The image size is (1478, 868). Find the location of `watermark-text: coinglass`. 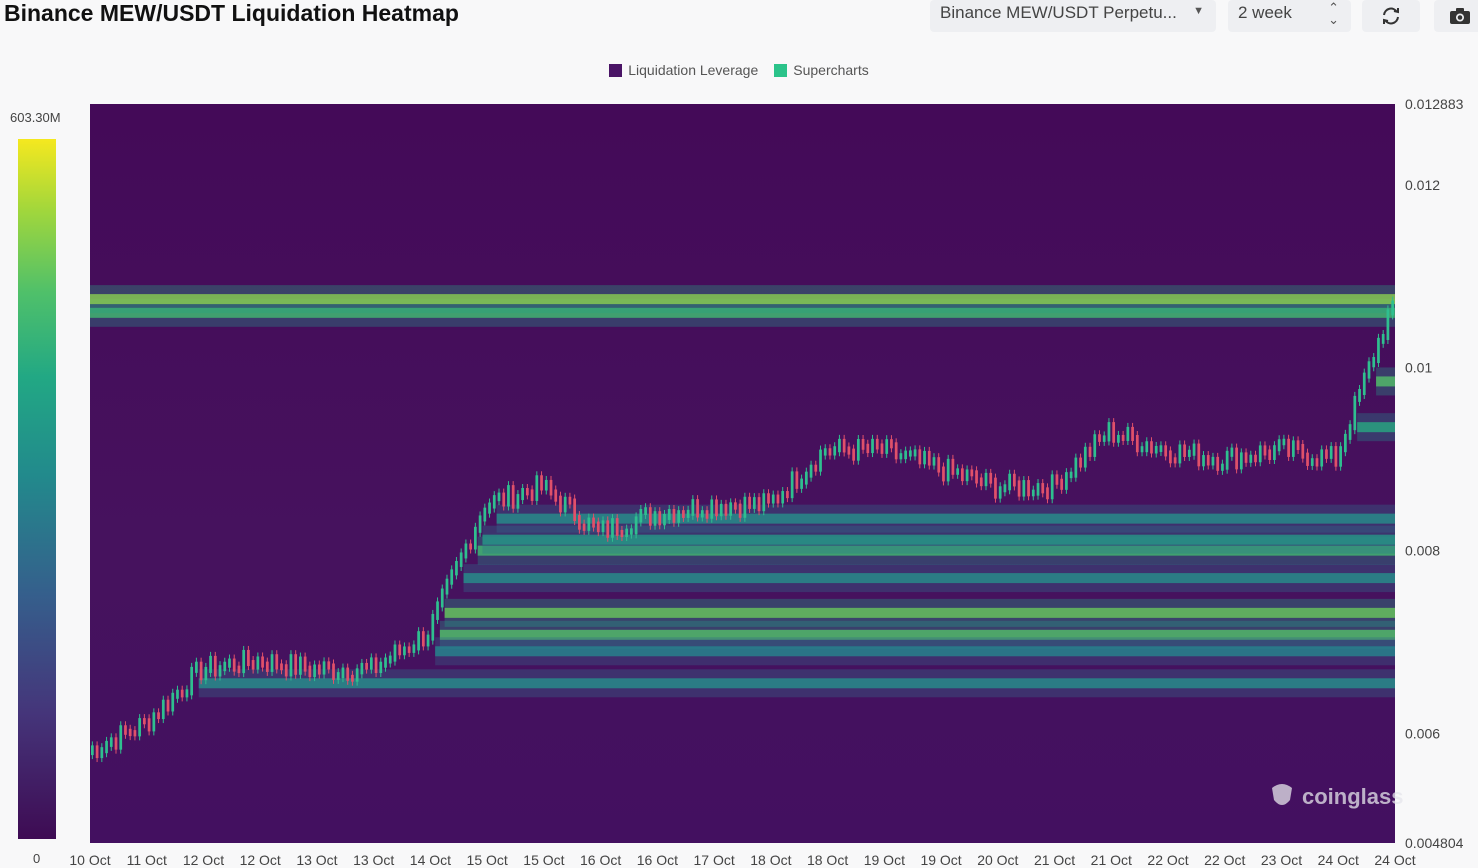

watermark-text: coinglass is located at coordinates (1353, 796).